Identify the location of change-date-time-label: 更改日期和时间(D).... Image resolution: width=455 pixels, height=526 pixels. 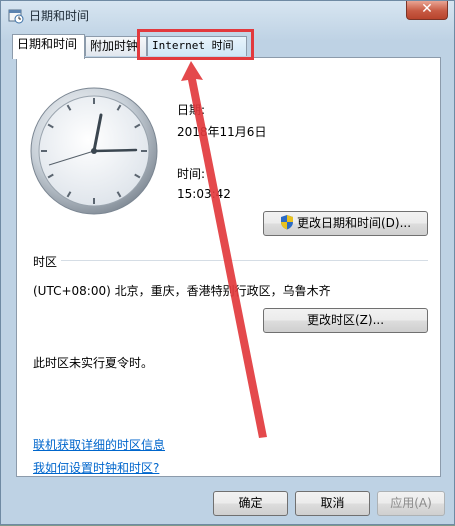
(354, 223).